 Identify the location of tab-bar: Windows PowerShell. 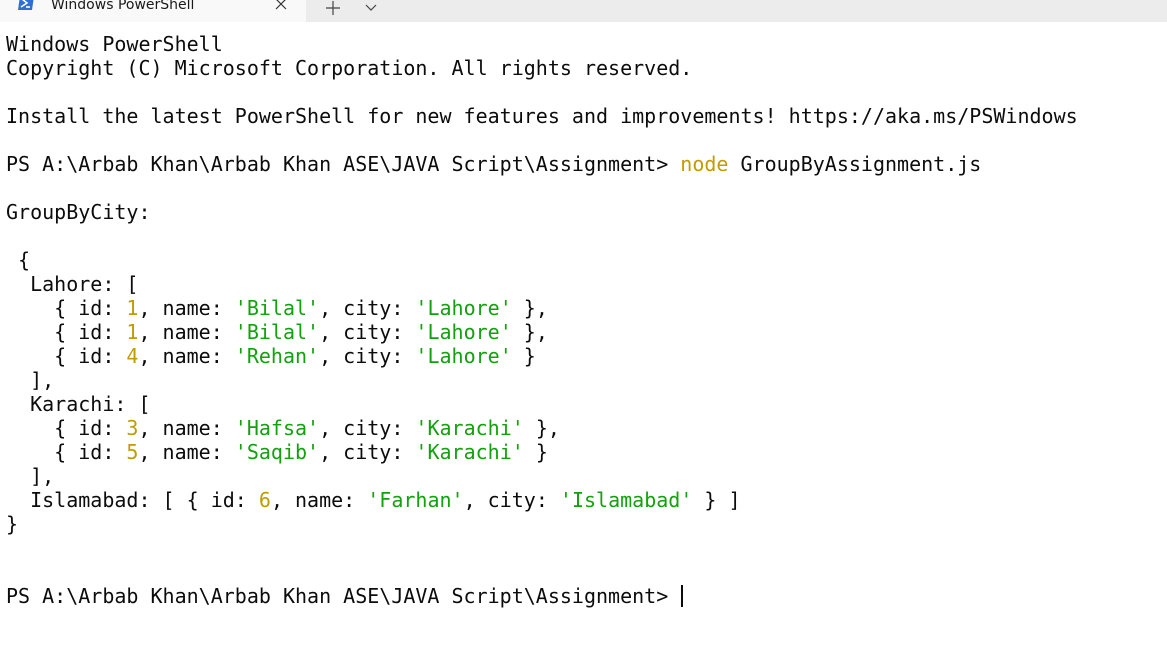
(583, 11).